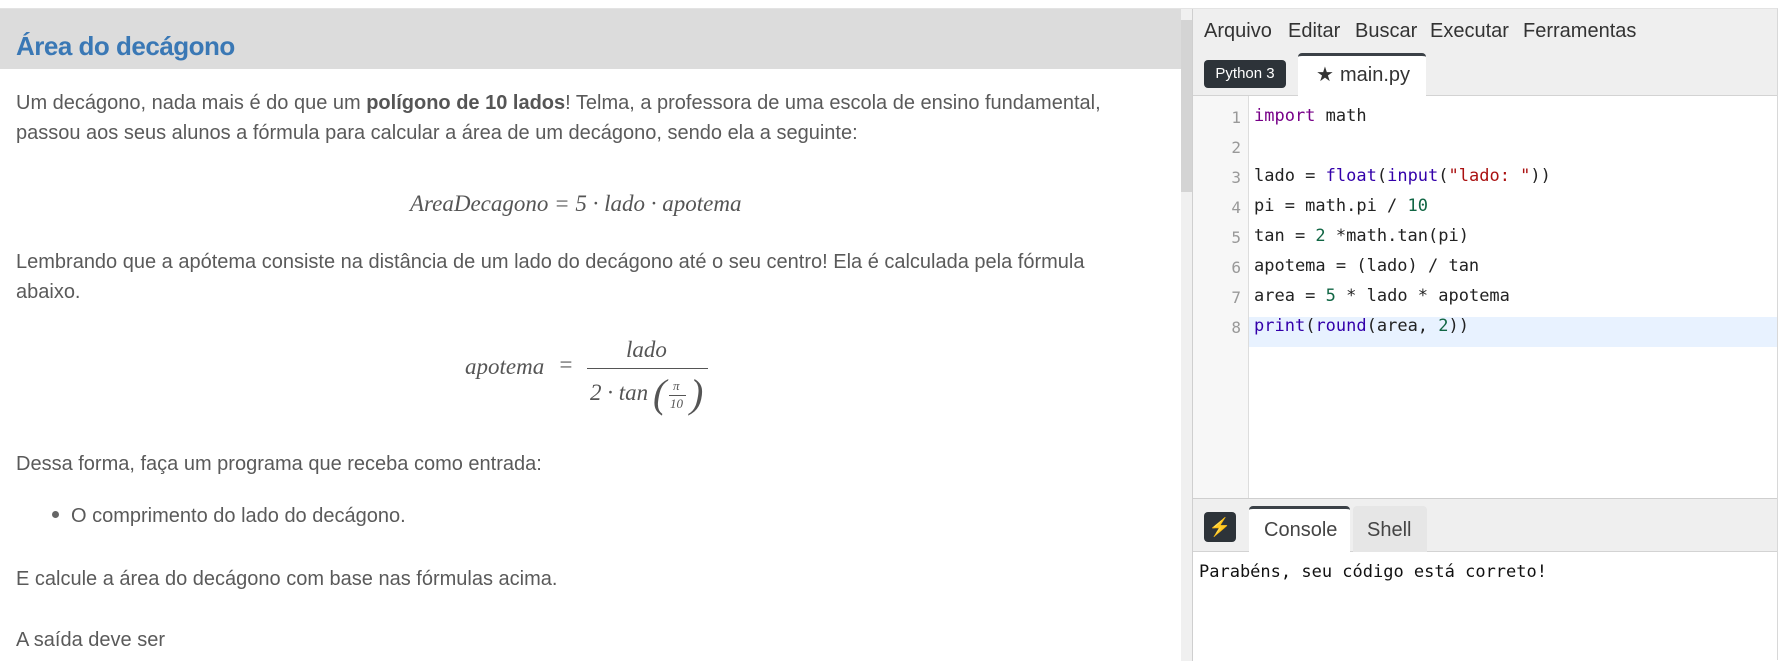 The width and height of the screenshot is (1781, 661). I want to click on code-line: tan = 2 *math.tan(pi), so click(1361, 236).